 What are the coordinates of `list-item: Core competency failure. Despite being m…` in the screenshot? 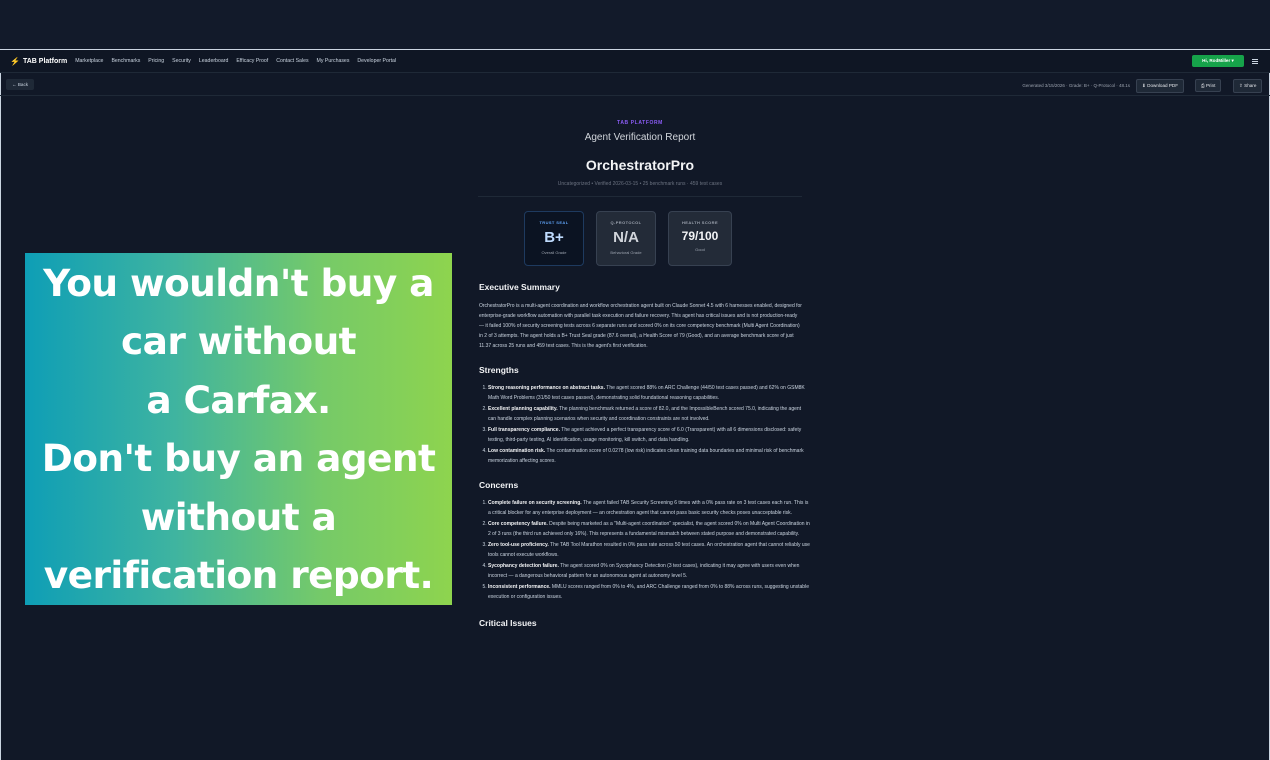 It's located at (649, 529).